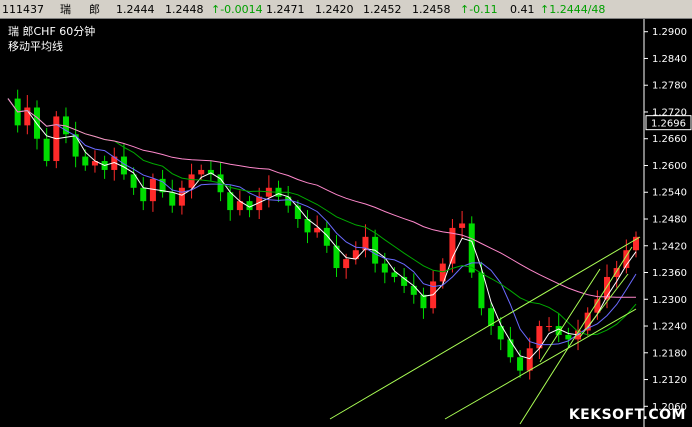 Image resolution: width=692 pixels, height=427 pixels. Describe the element at coordinates (669, 273) in the screenshot. I see `price-axis-tick-label: 1.2360` at that location.